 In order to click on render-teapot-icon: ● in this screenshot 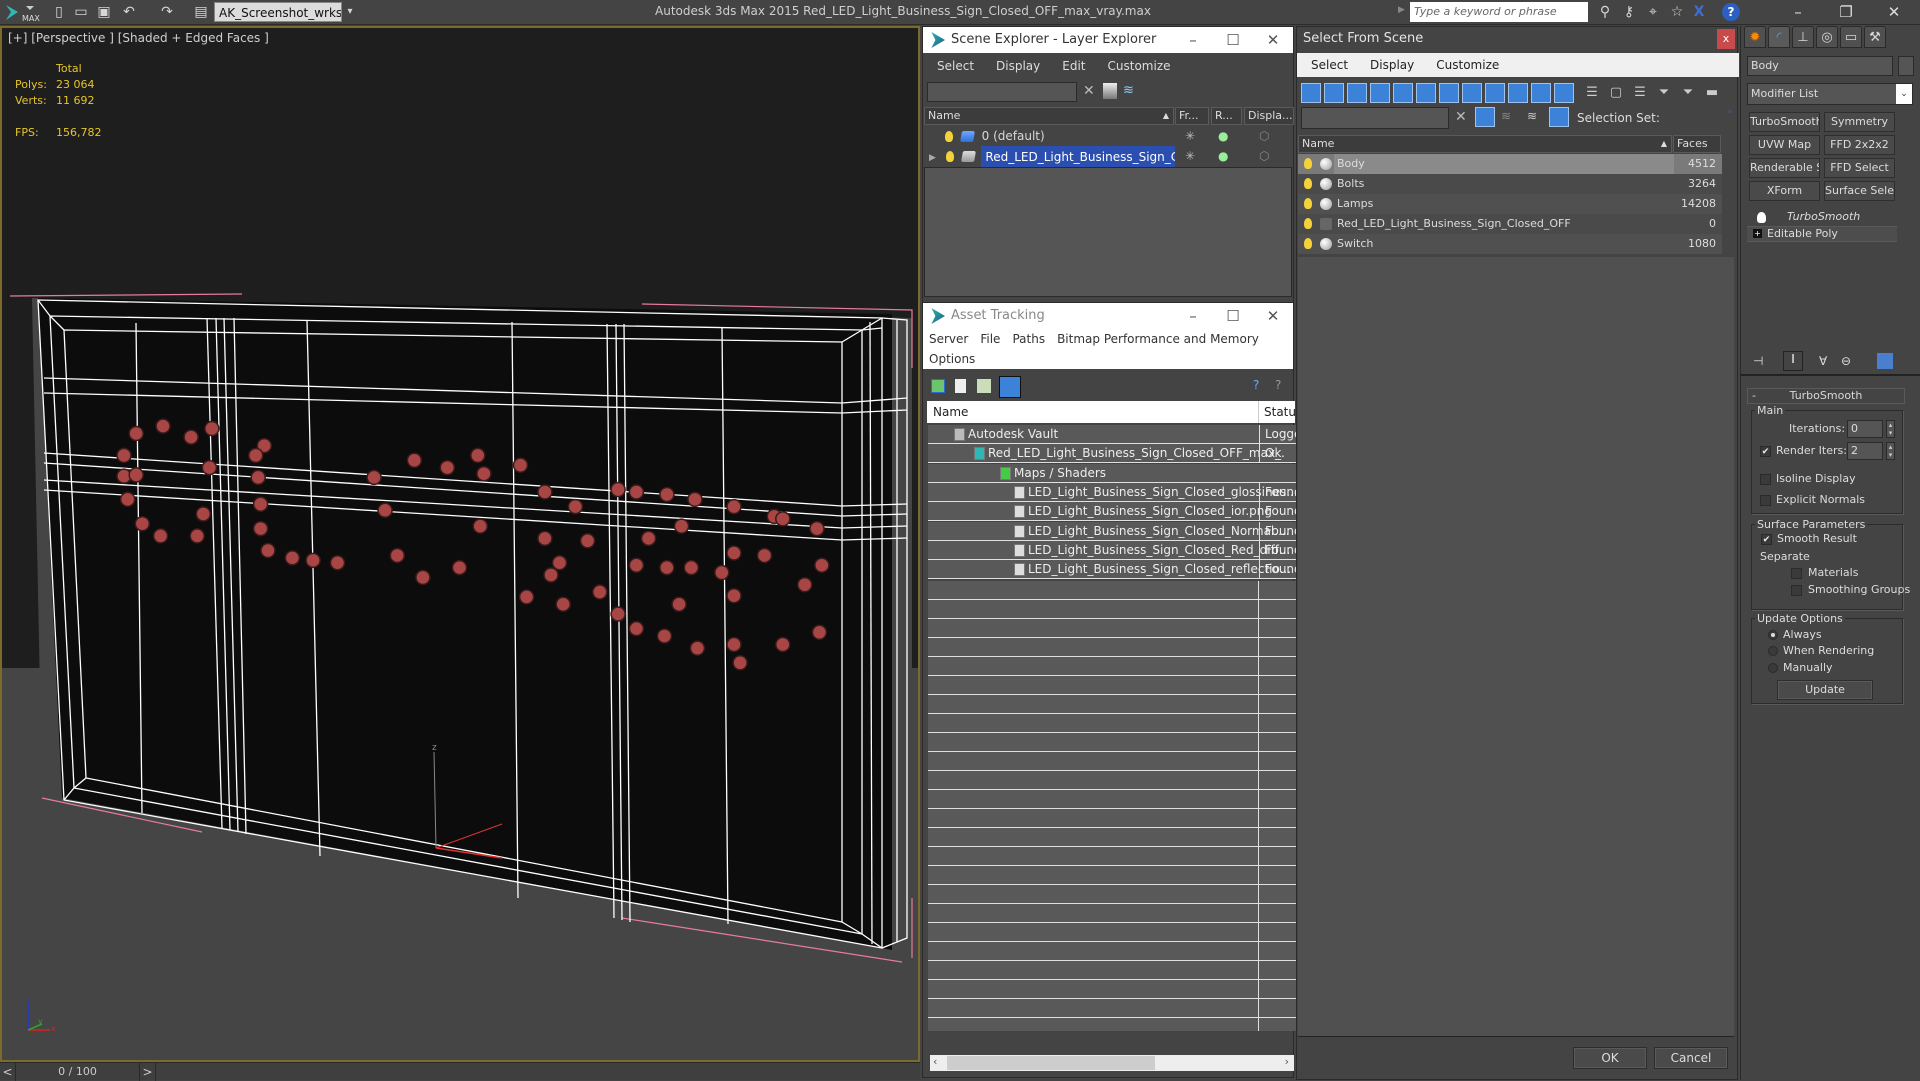, I will do `click(1223, 156)`.